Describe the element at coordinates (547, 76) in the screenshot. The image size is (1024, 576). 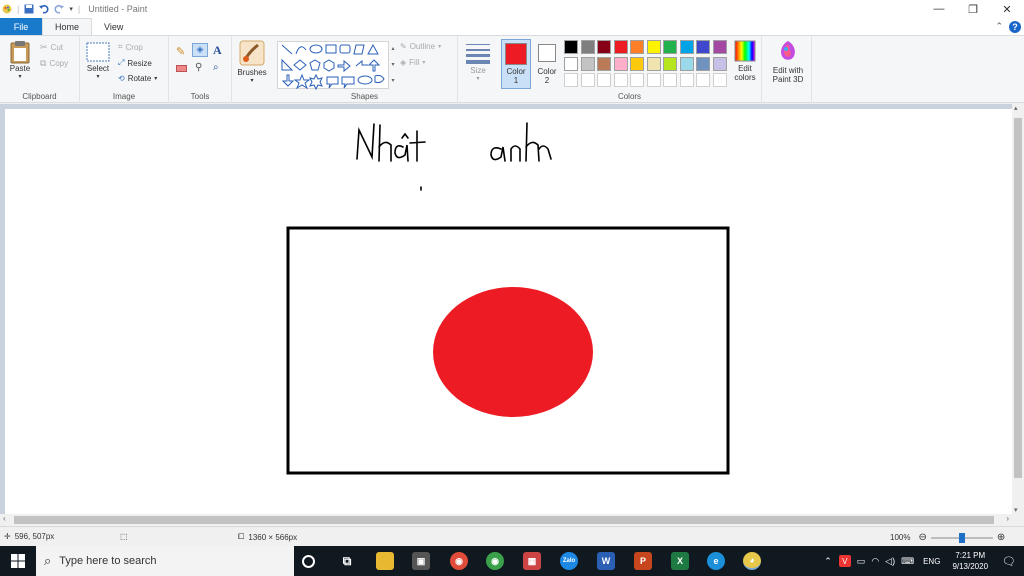
I see `color2-label: Color 2` at that location.